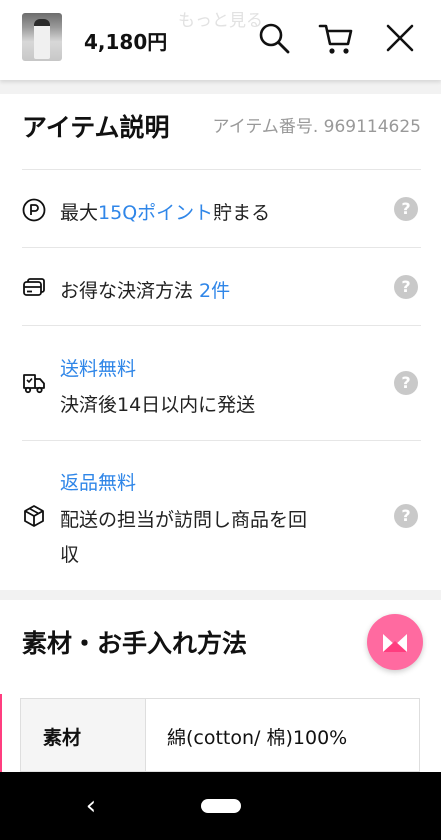 The height and width of the screenshot is (840, 441). I want to click on card-icon, so click(34, 287).